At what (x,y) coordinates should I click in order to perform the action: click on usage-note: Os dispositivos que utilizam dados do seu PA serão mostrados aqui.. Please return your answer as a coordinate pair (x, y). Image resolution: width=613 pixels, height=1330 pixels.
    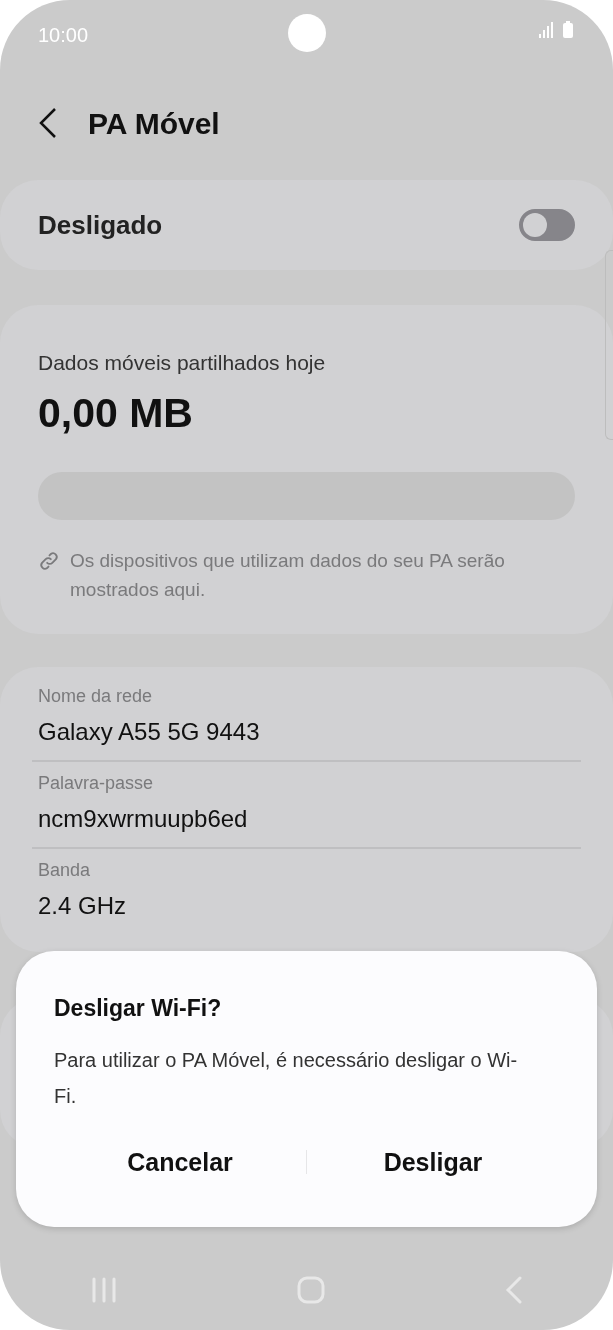
    Looking at the image, I should click on (288, 575).